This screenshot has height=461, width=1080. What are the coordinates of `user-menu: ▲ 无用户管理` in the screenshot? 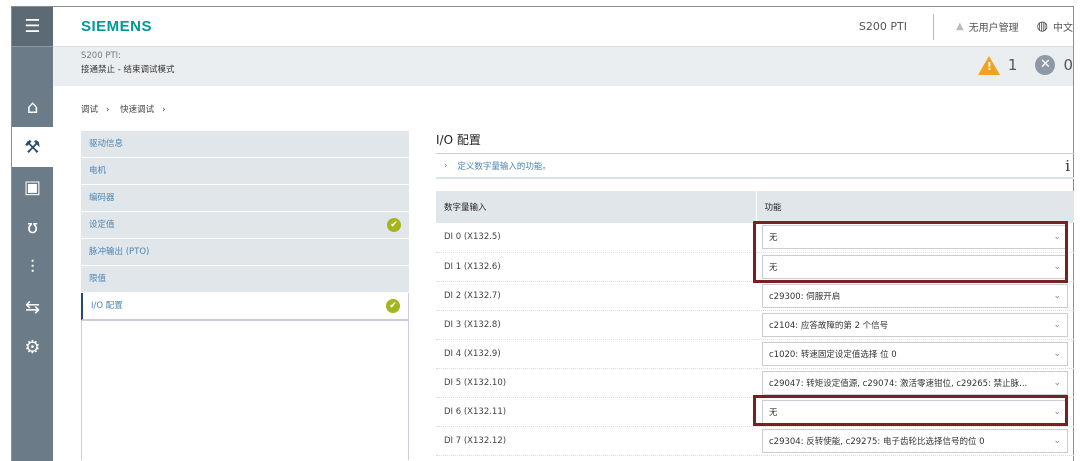 It's located at (987, 26).